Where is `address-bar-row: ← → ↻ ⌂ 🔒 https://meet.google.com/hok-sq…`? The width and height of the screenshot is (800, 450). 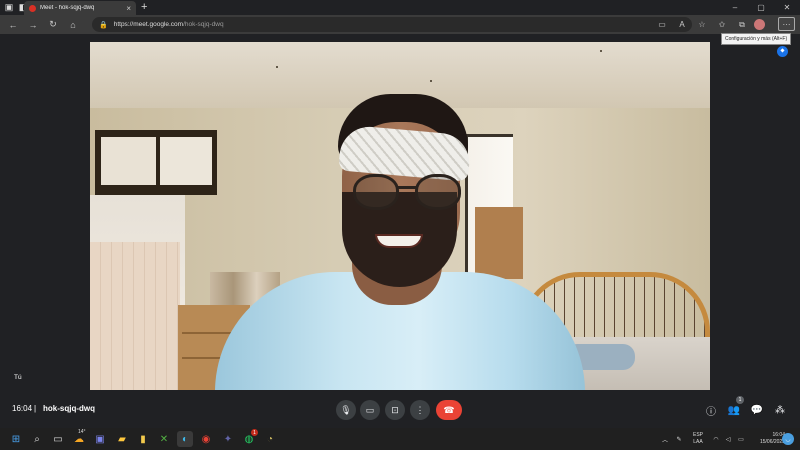 address-bar-row: ← → ↻ ⌂ 🔒 https://meet.google.com/hok-sq… is located at coordinates (400, 24).